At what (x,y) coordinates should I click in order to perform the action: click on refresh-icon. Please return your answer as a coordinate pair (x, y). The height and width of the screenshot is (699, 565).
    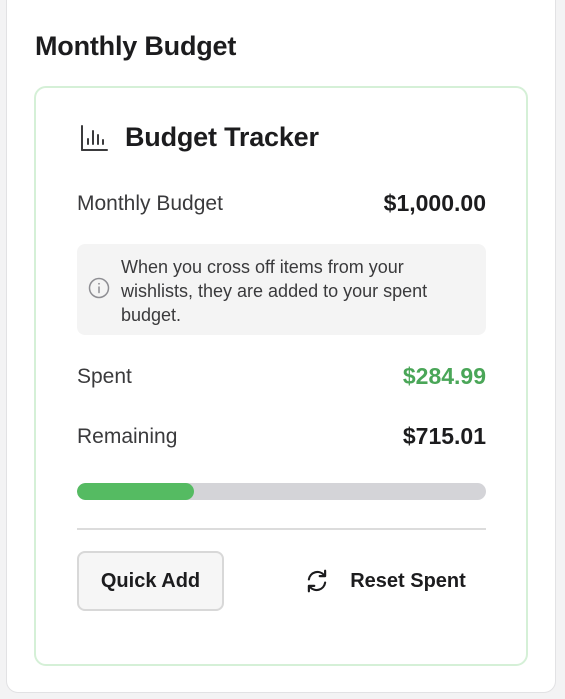
    Looking at the image, I should click on (317, 581).